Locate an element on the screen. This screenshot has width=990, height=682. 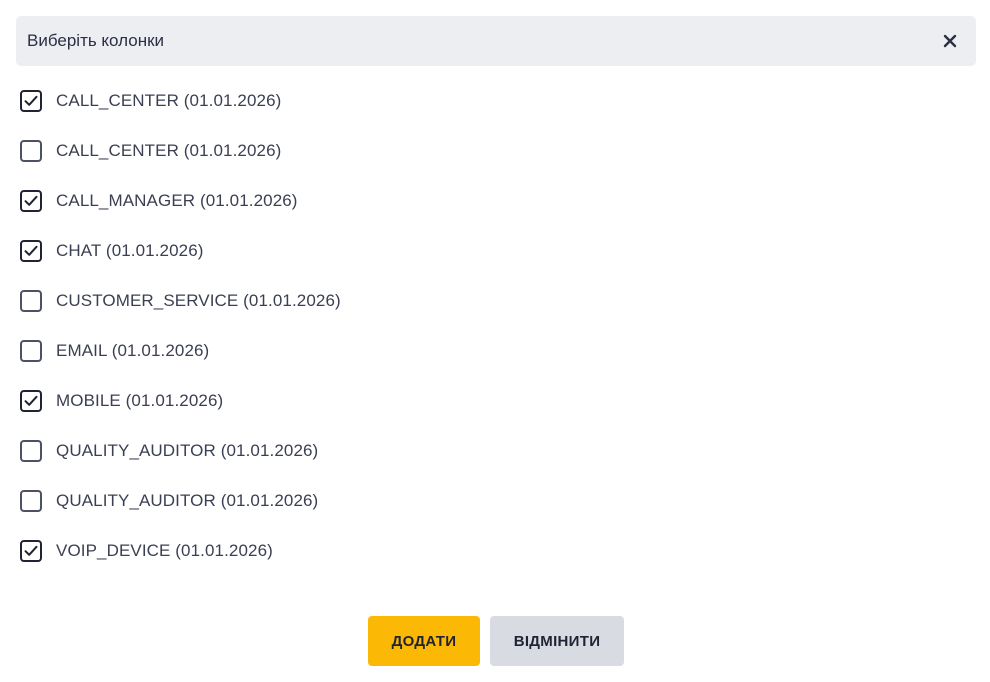
cancel-button: ВІДМІНИТИ is located at coordinates (557, 641).